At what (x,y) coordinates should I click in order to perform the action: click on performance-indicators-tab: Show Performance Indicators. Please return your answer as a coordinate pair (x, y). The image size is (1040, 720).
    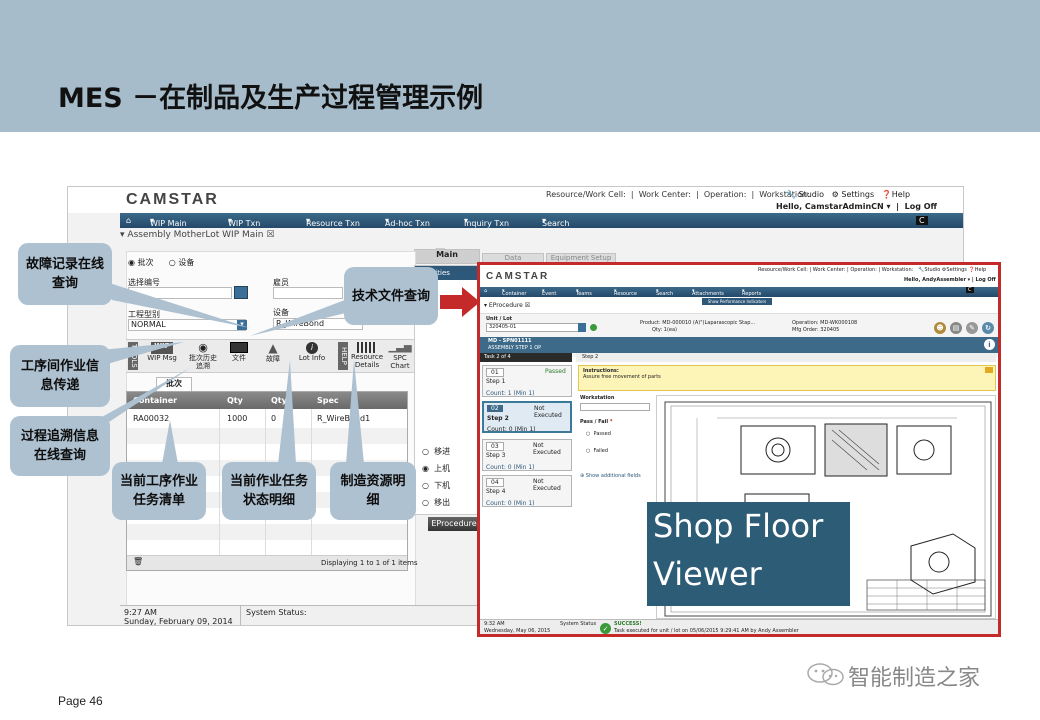
    Looking at the image, I should click on (737, 301).